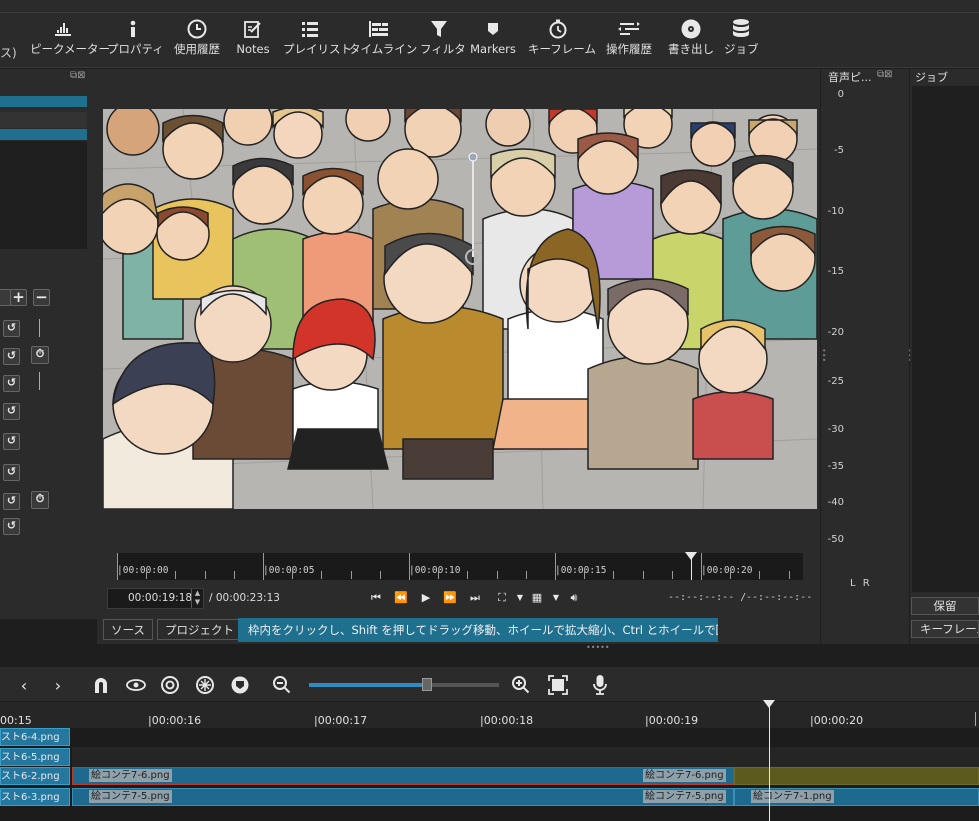 The image size is (979, 821). I want to click on jobs-title: ジョブ, so click(931, 77).